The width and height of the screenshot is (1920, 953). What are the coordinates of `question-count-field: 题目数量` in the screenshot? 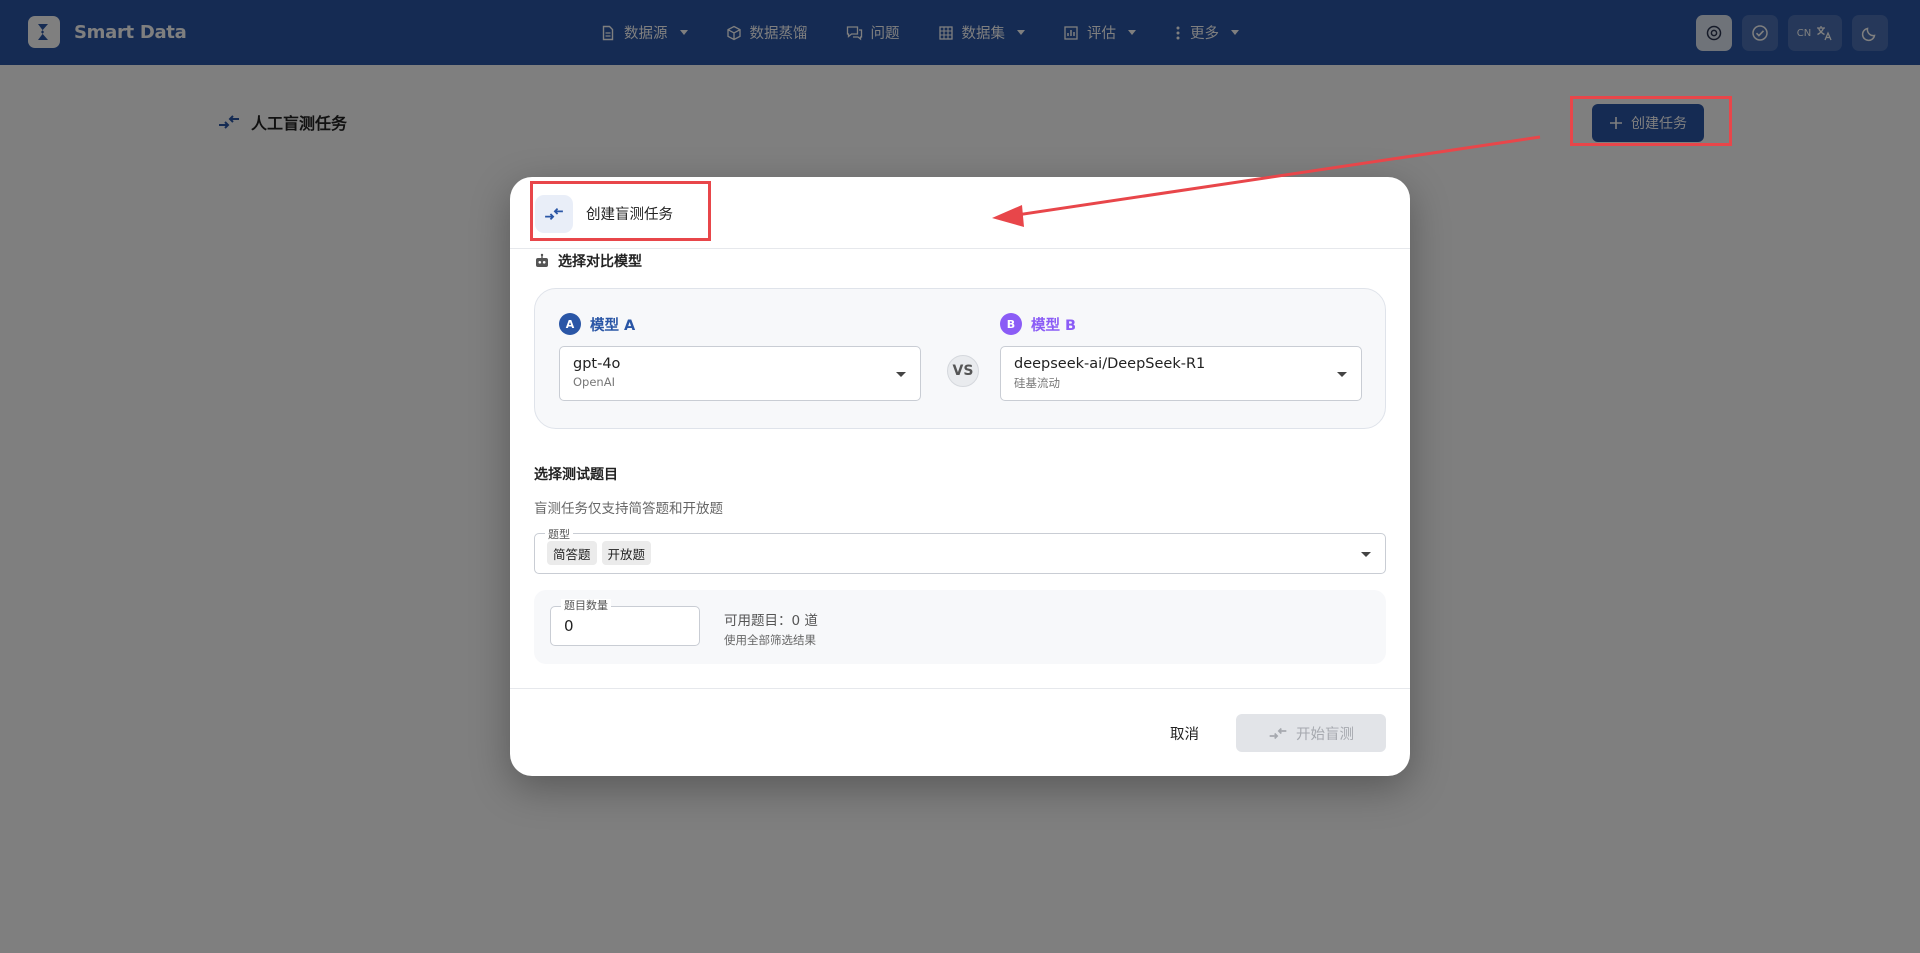 It's located at (625, 622).